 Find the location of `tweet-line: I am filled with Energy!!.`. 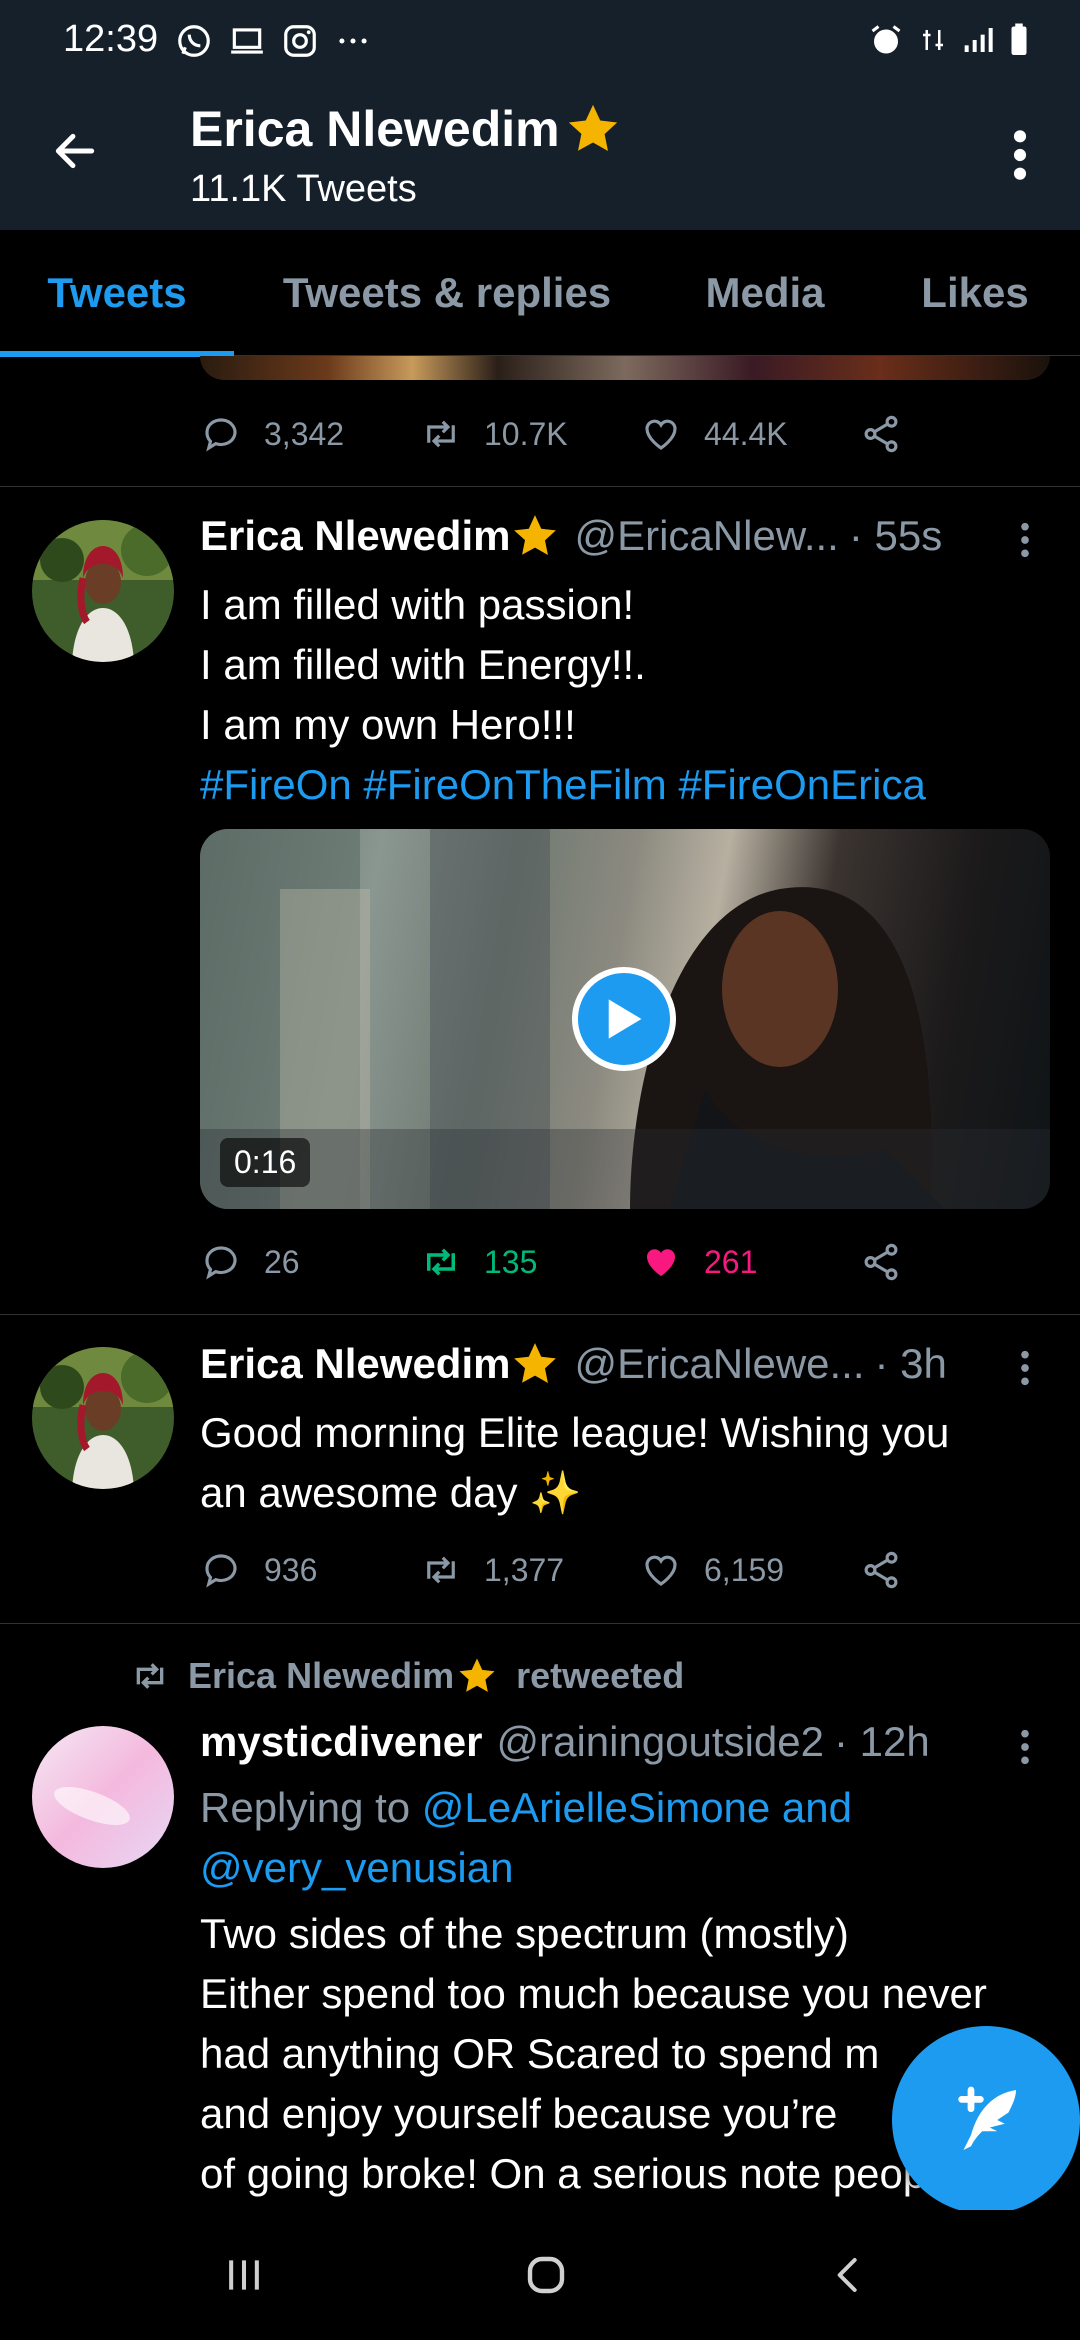

tweet-line: I am filled with Energy!!. is located at coordinates (423, 664).